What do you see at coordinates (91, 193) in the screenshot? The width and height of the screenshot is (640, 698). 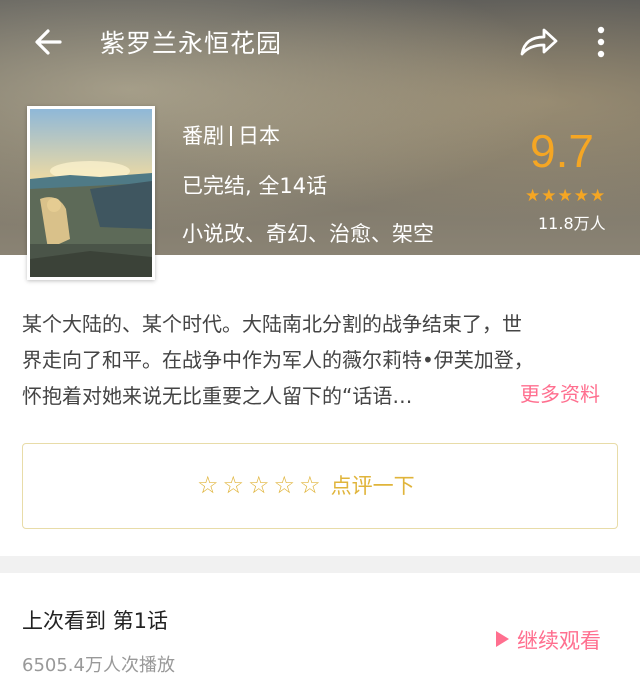 I see `cover-image` at bounding box center [91, 193].